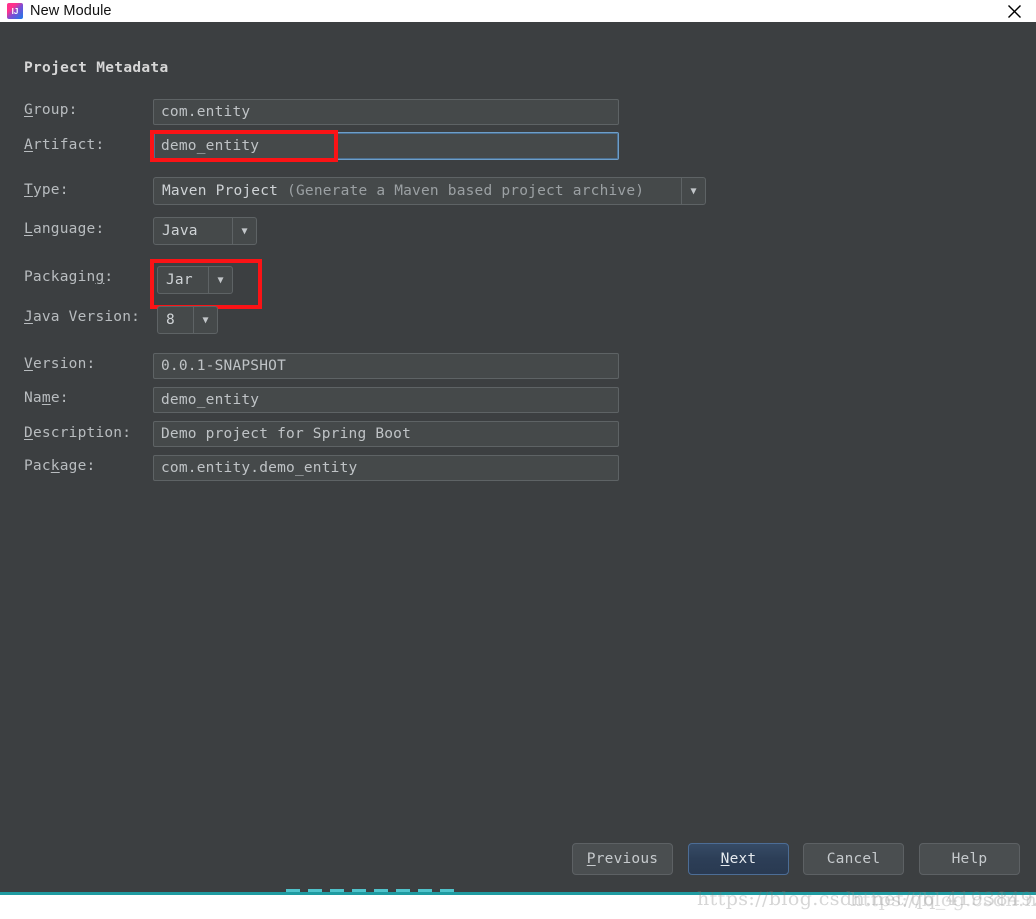  Describe the element at coordinates (943, 900) in the screenshot. I see `watermark-url-b: https://blog.csdn.net/qq_41938492` at that location.